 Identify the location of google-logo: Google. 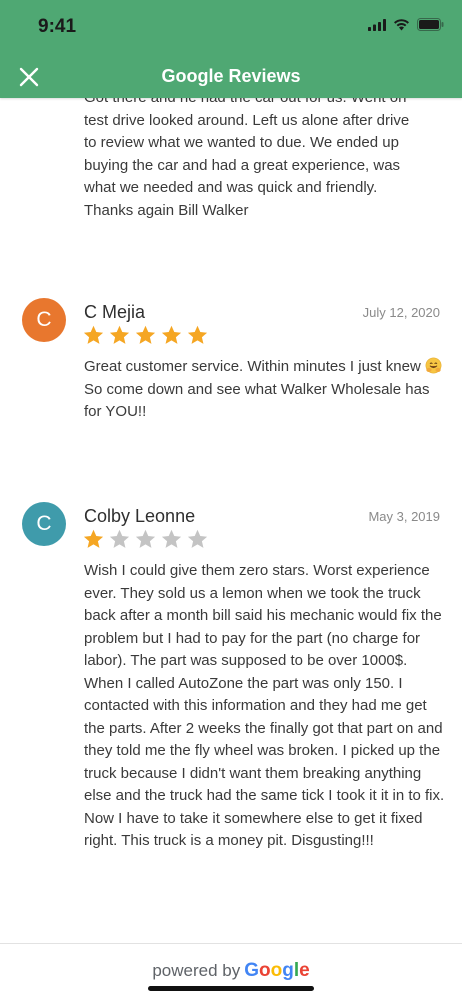
(277, 970).